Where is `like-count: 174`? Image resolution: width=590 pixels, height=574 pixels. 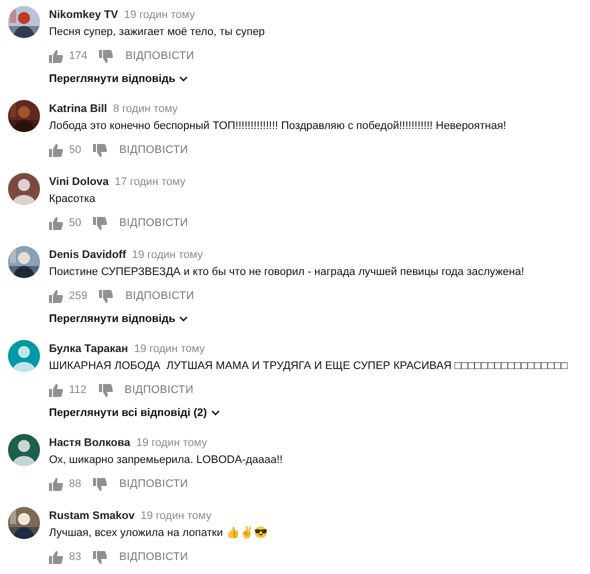 like-count: 174 is located at coordinates (78, 56).